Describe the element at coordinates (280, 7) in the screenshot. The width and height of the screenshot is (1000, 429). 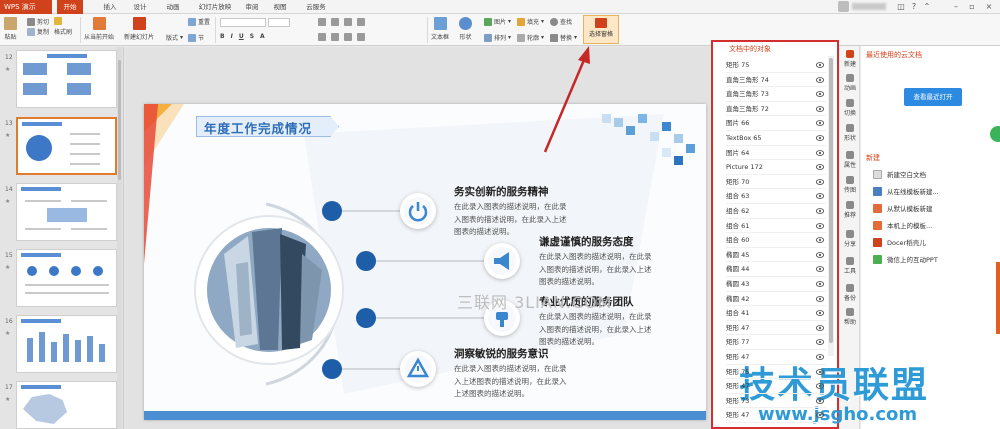
I see `tab-view: 视图` at that location.